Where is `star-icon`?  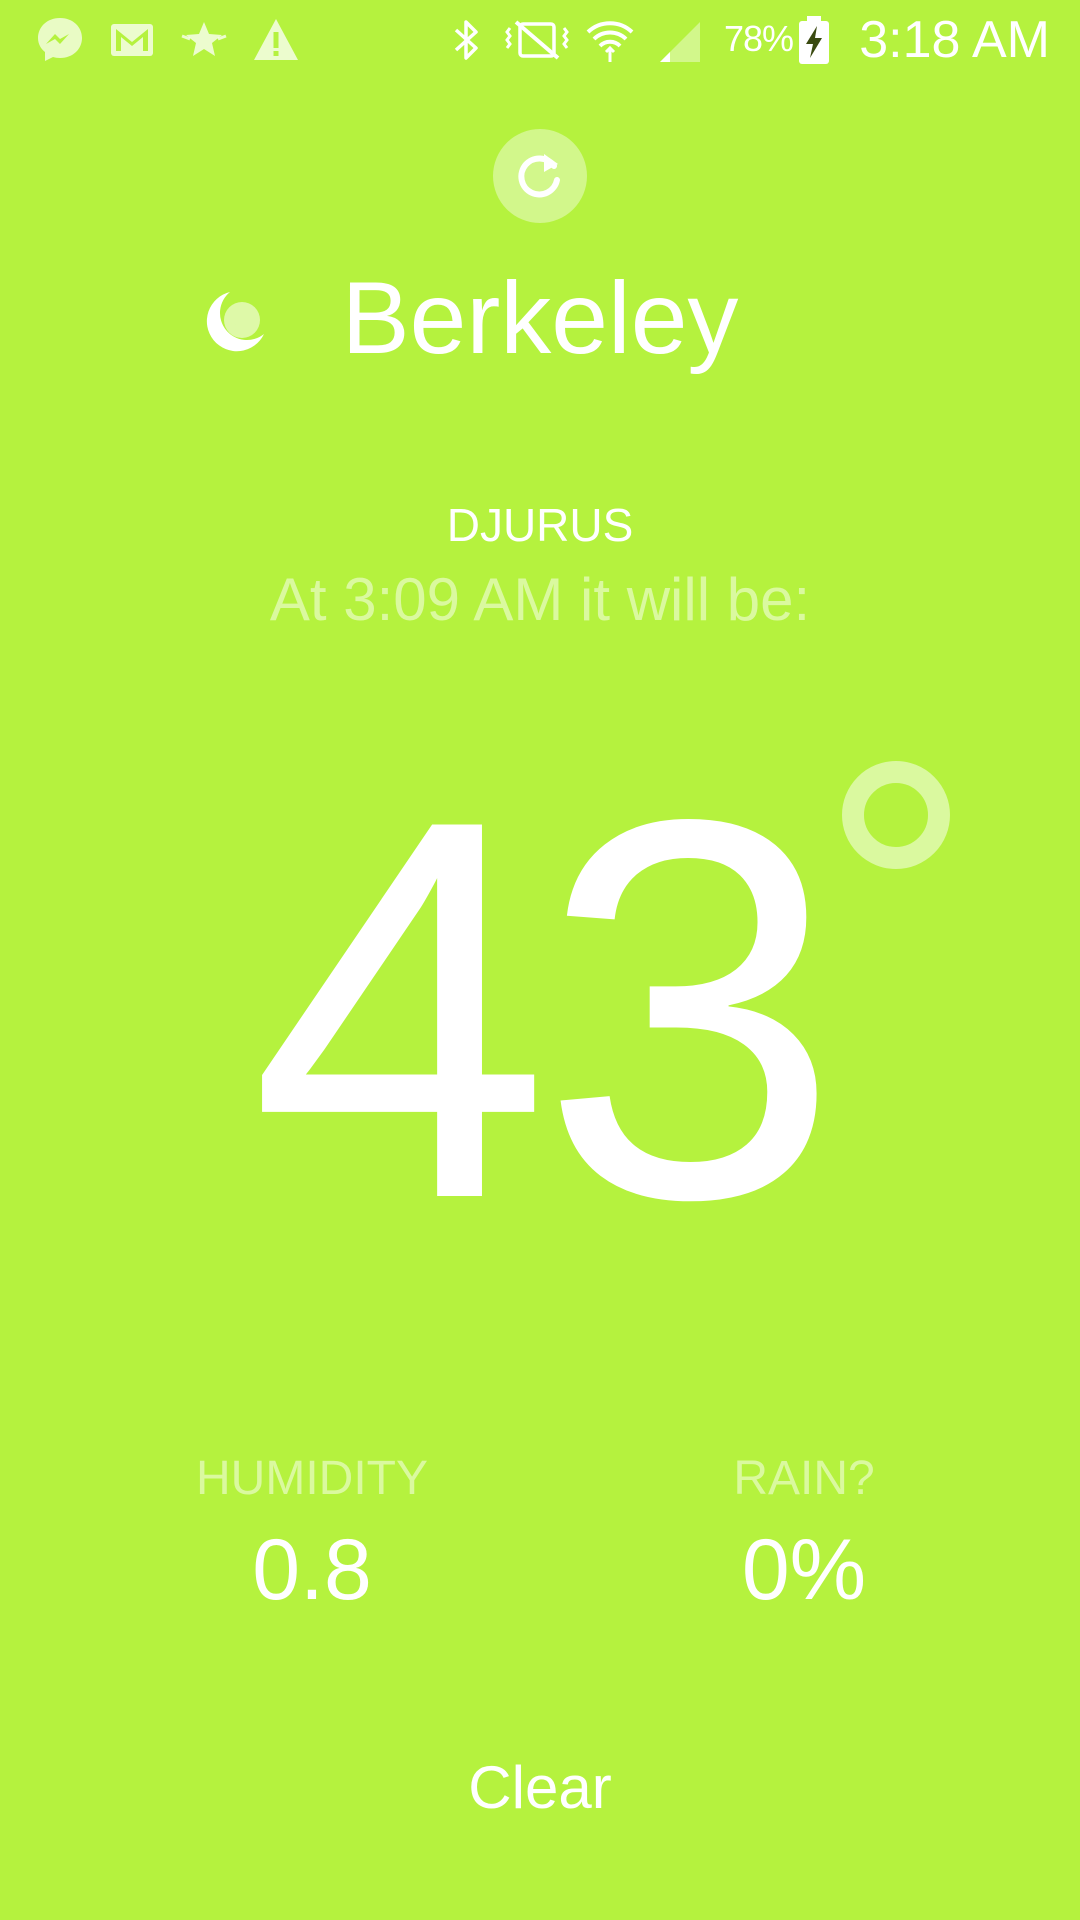 star-icon is located at coordinates (204, 40).